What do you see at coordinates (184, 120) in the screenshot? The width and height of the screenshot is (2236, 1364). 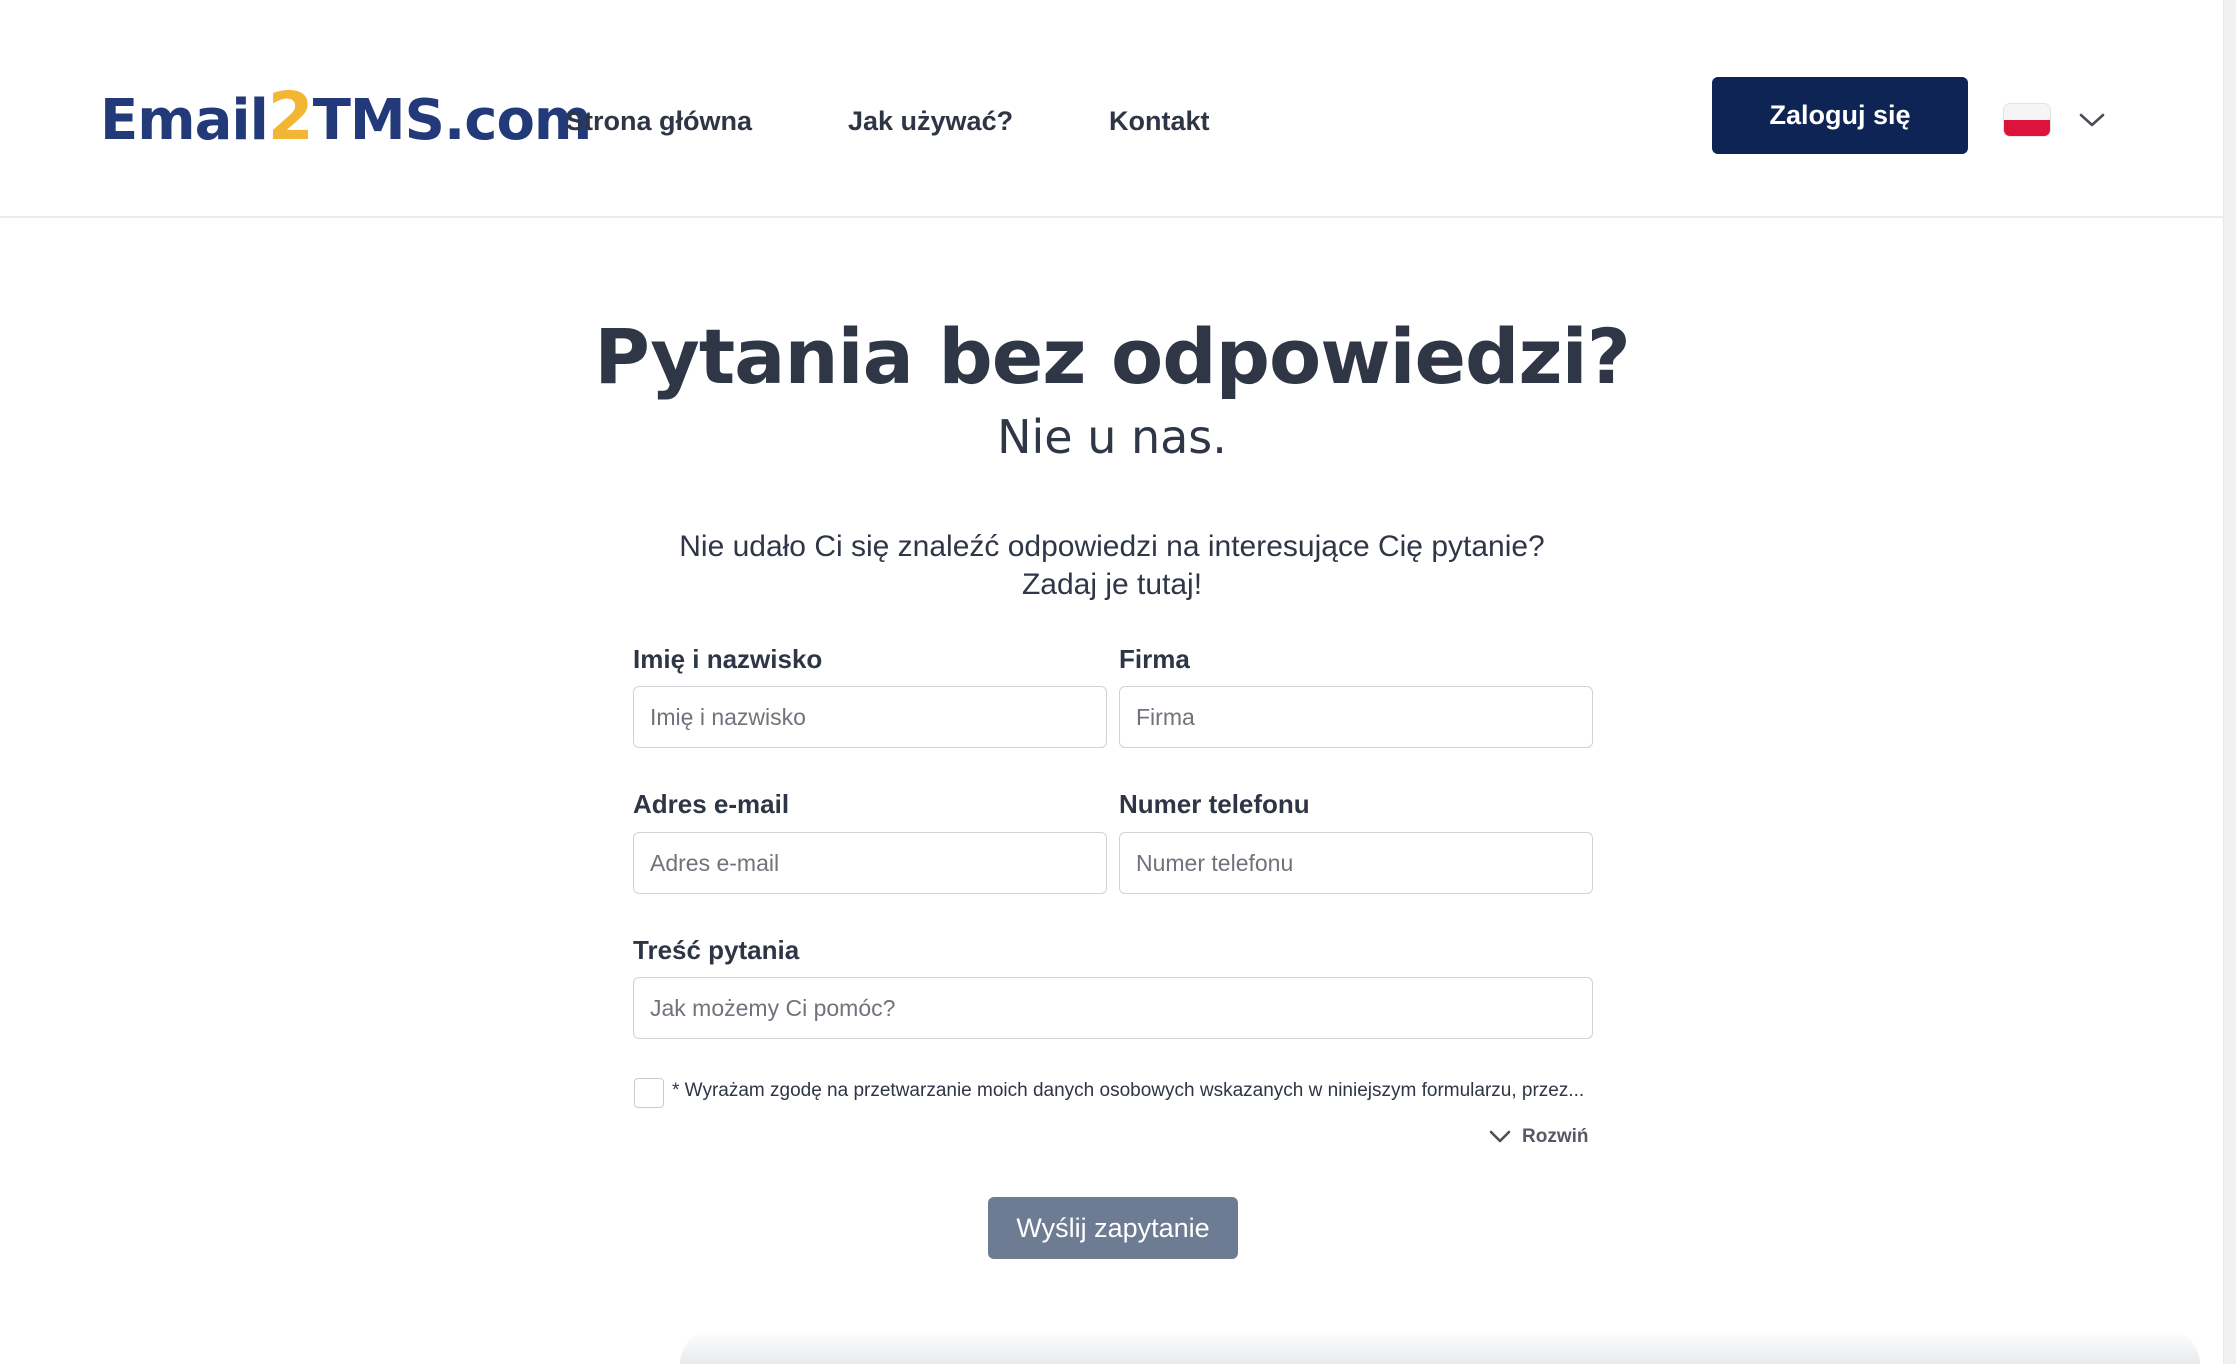 I see `logo-text-email: Email` at bounding box center [184, 120].